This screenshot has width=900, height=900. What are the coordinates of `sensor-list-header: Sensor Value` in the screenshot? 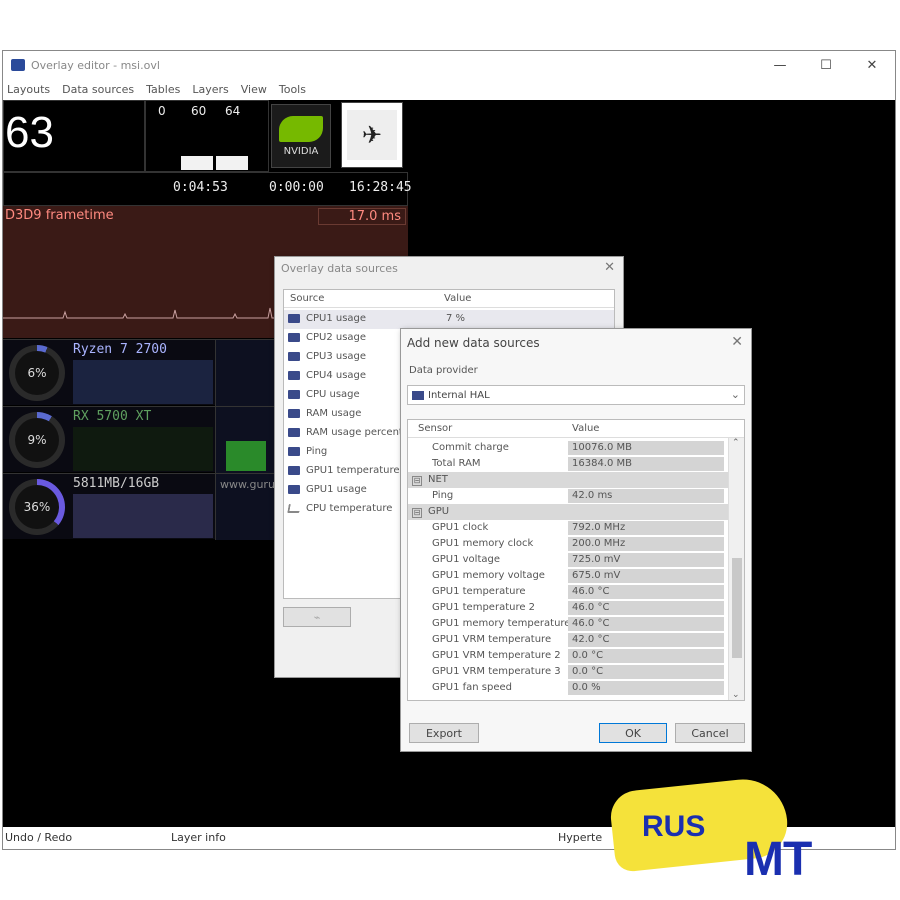 It's located at (576, 429).